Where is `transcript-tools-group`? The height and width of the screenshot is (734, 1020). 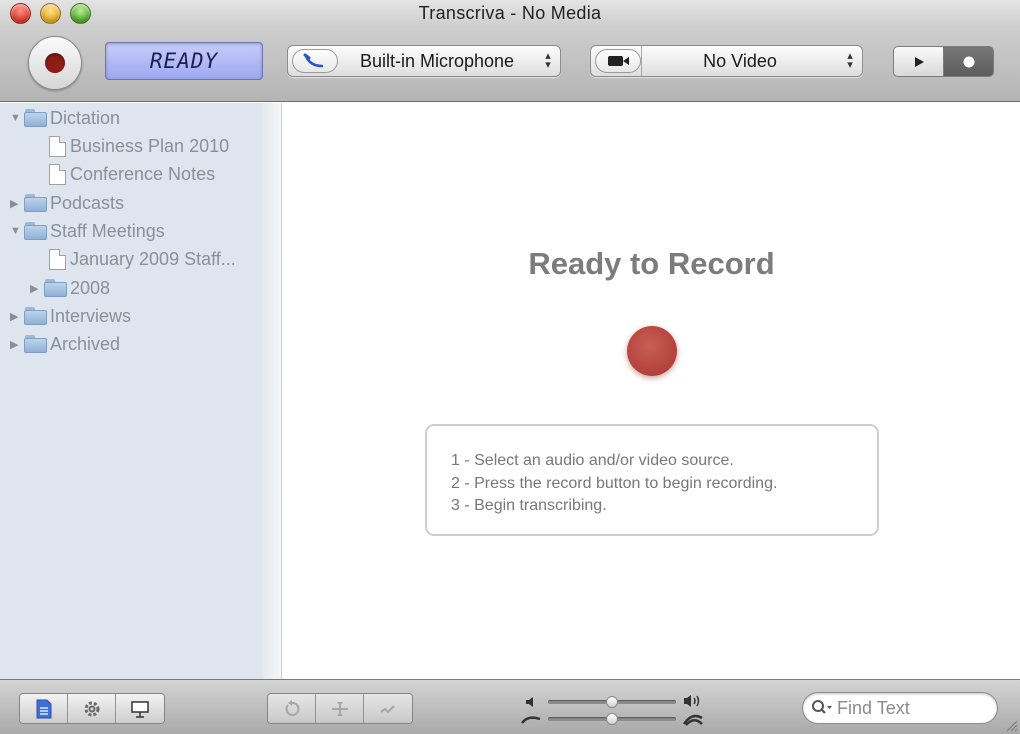 transcript-tools-group is located at coordinates (340, 708).